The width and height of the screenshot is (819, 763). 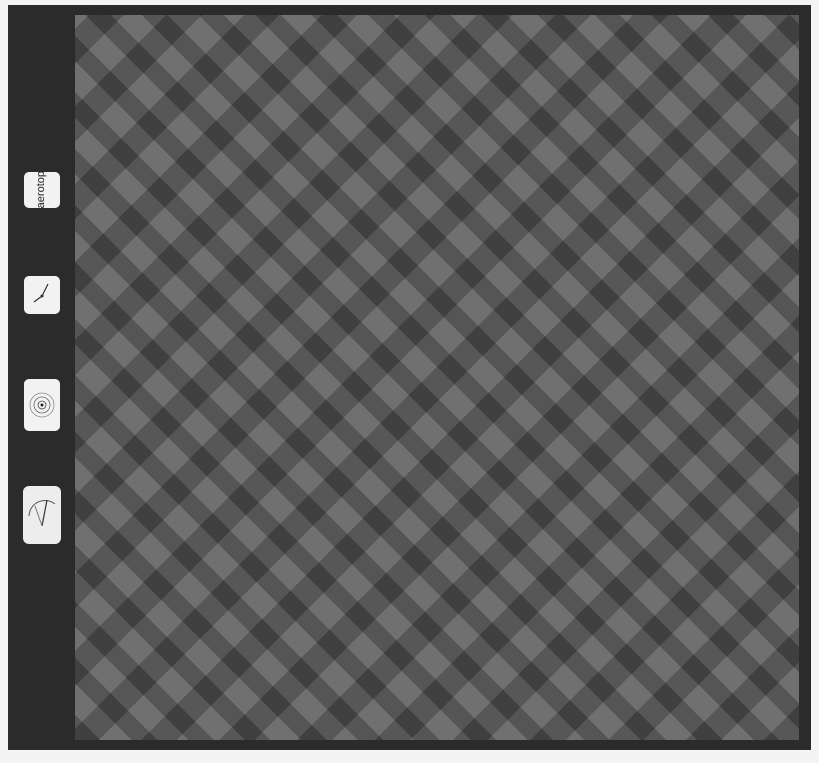 What do you see at coordinates (41, 515) in the screenshot?
I see `altimeter-gauge-icon` at bounding box center [41, 515].